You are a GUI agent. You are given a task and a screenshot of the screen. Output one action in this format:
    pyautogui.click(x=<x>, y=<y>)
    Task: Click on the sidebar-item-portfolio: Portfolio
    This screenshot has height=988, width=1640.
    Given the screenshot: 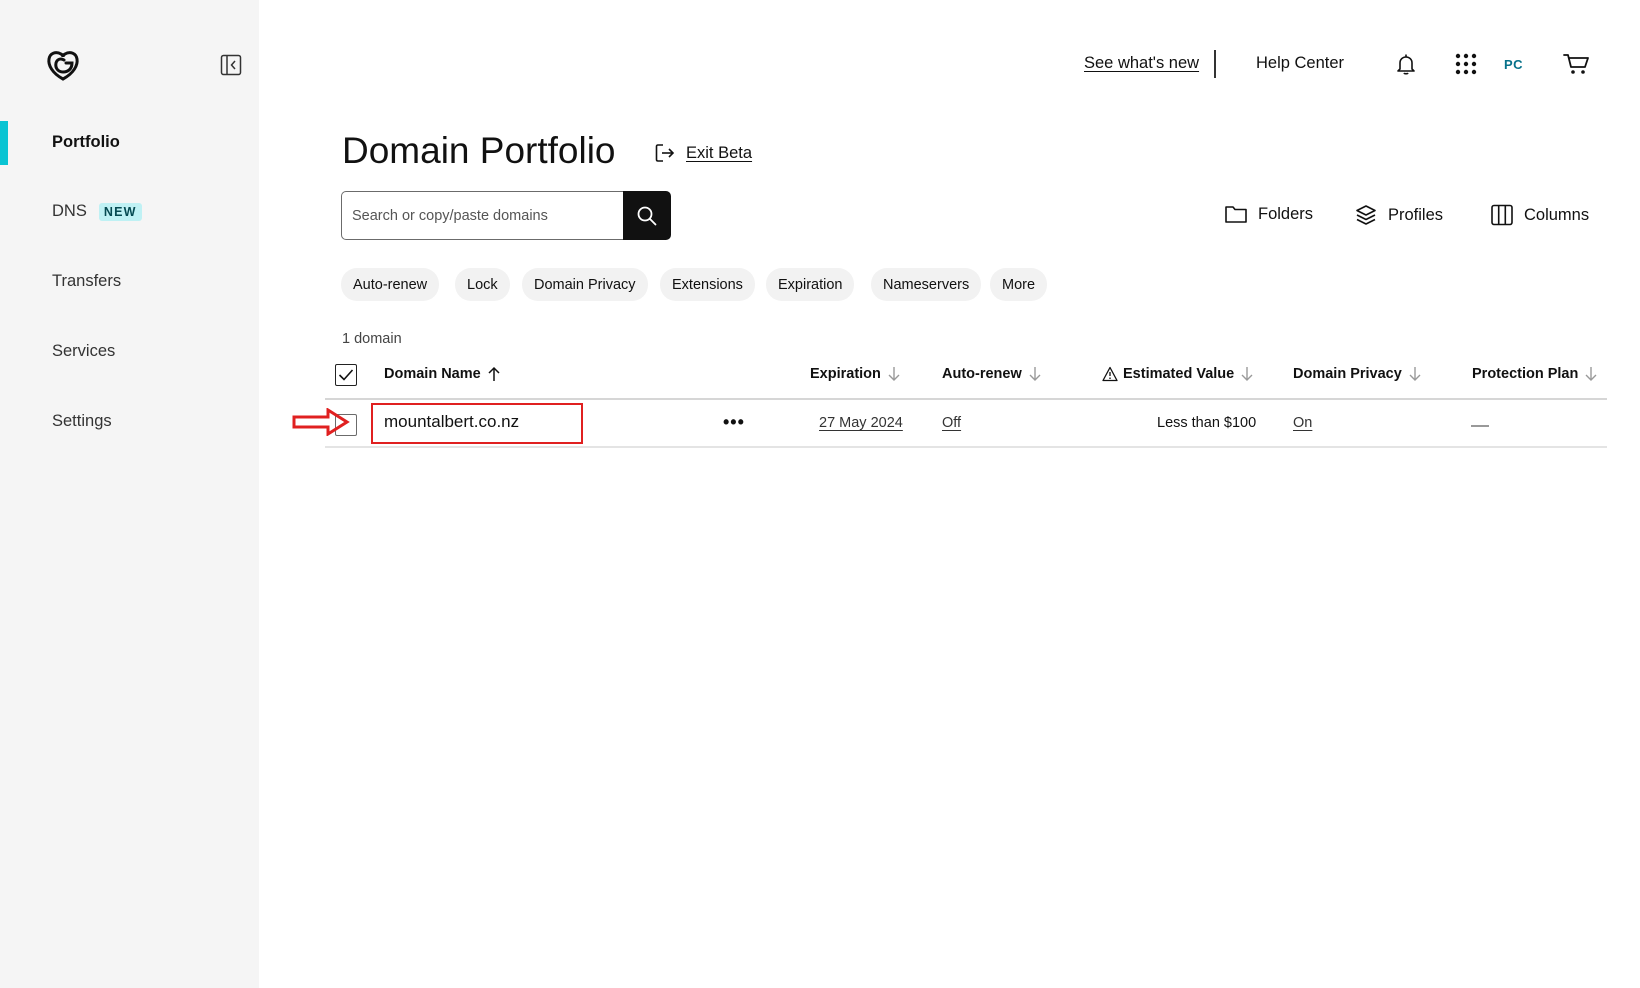 What is the action you would take?
    pyautogui.click(x=86, y=142)
    